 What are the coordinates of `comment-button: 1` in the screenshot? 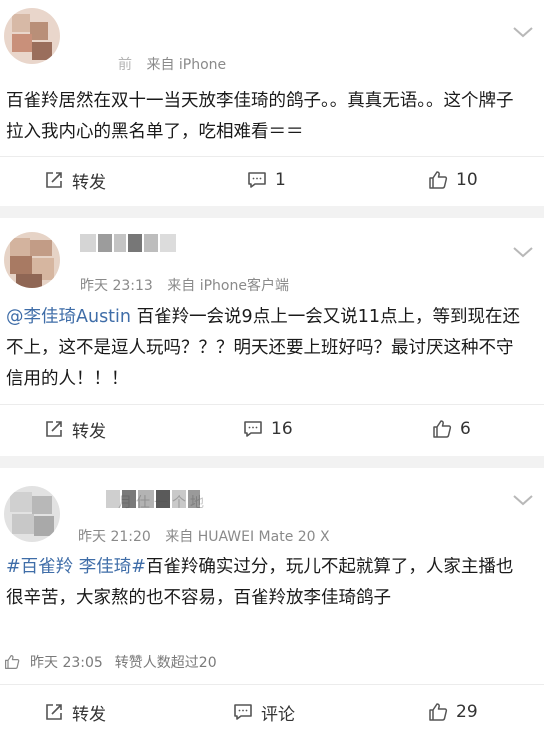 It's located at (266, 180).